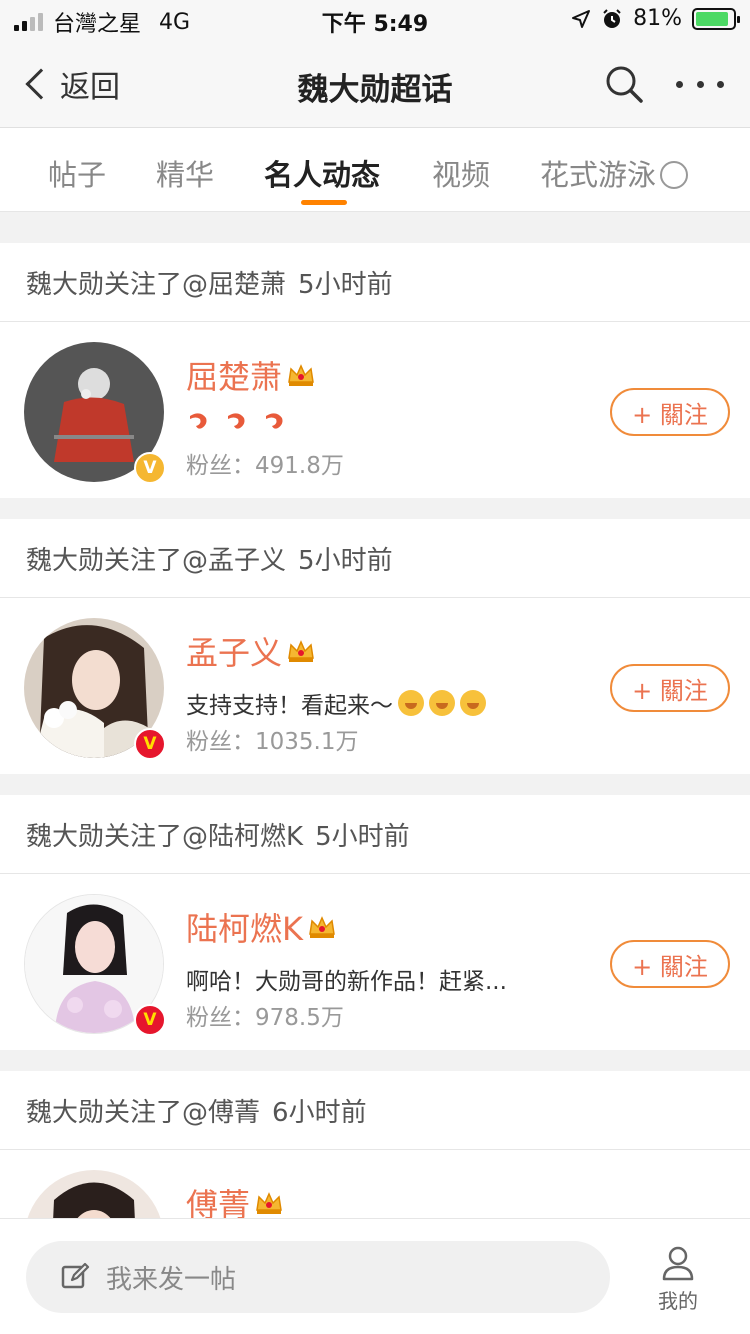  I want to click on tab-bar: 帖子 精华 名人动态 视频 花式游泳, so click(375, 170).